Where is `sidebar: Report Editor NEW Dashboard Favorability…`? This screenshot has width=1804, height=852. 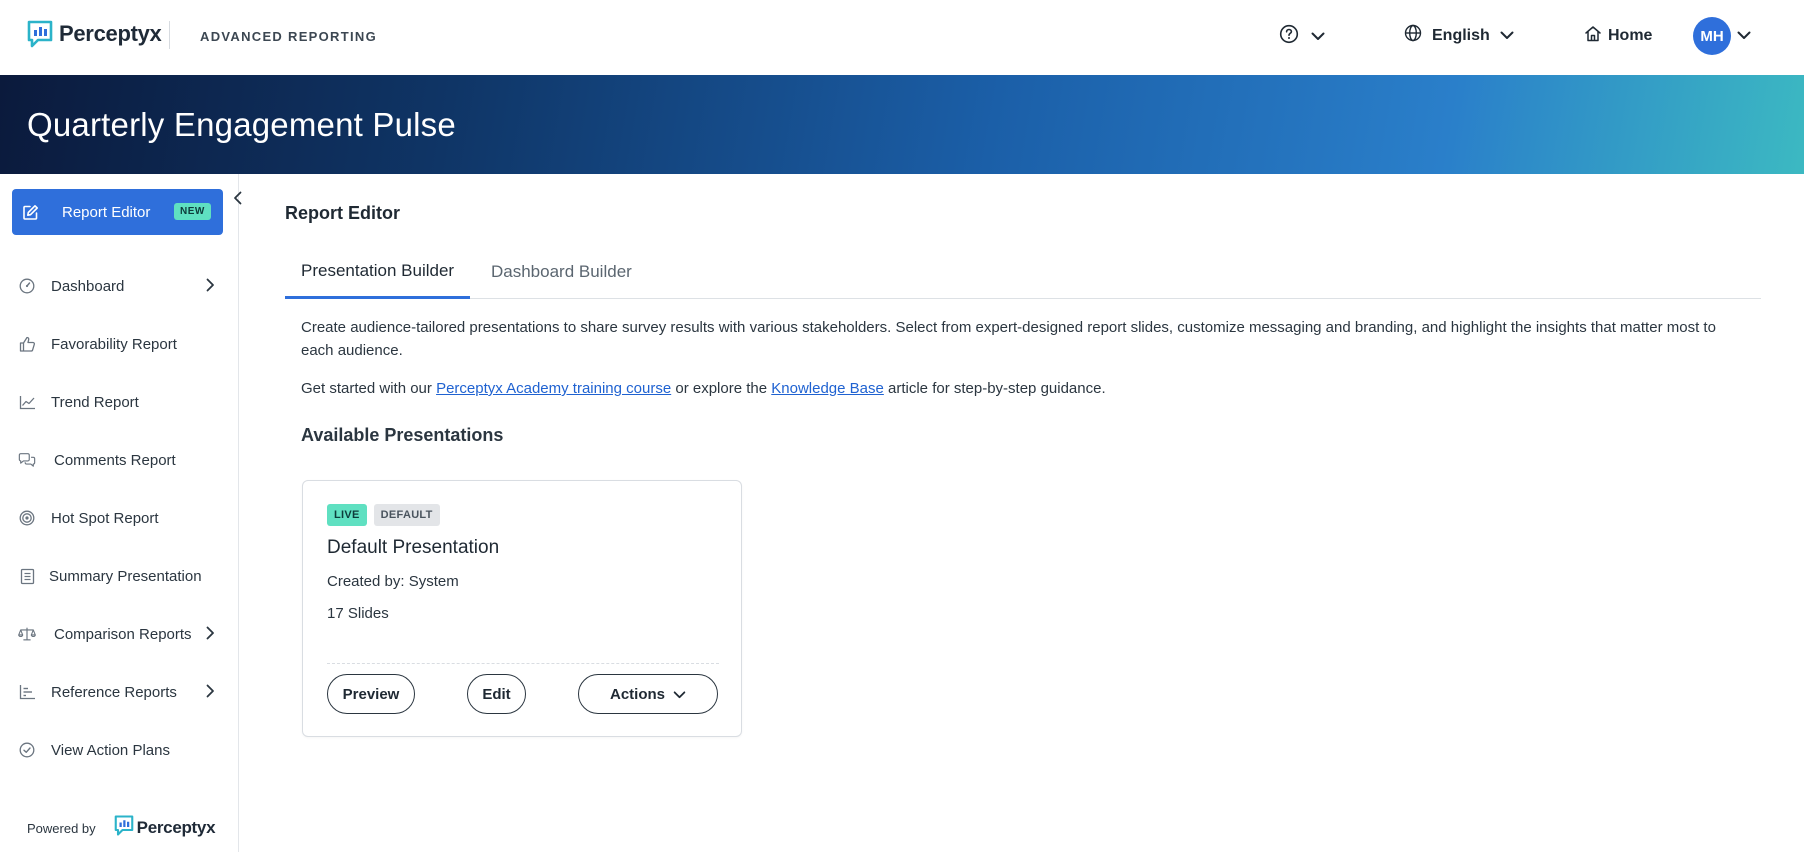
sidebar: Report Editor NEW Dashboard Favorability… is located at coordinates (120, 513).